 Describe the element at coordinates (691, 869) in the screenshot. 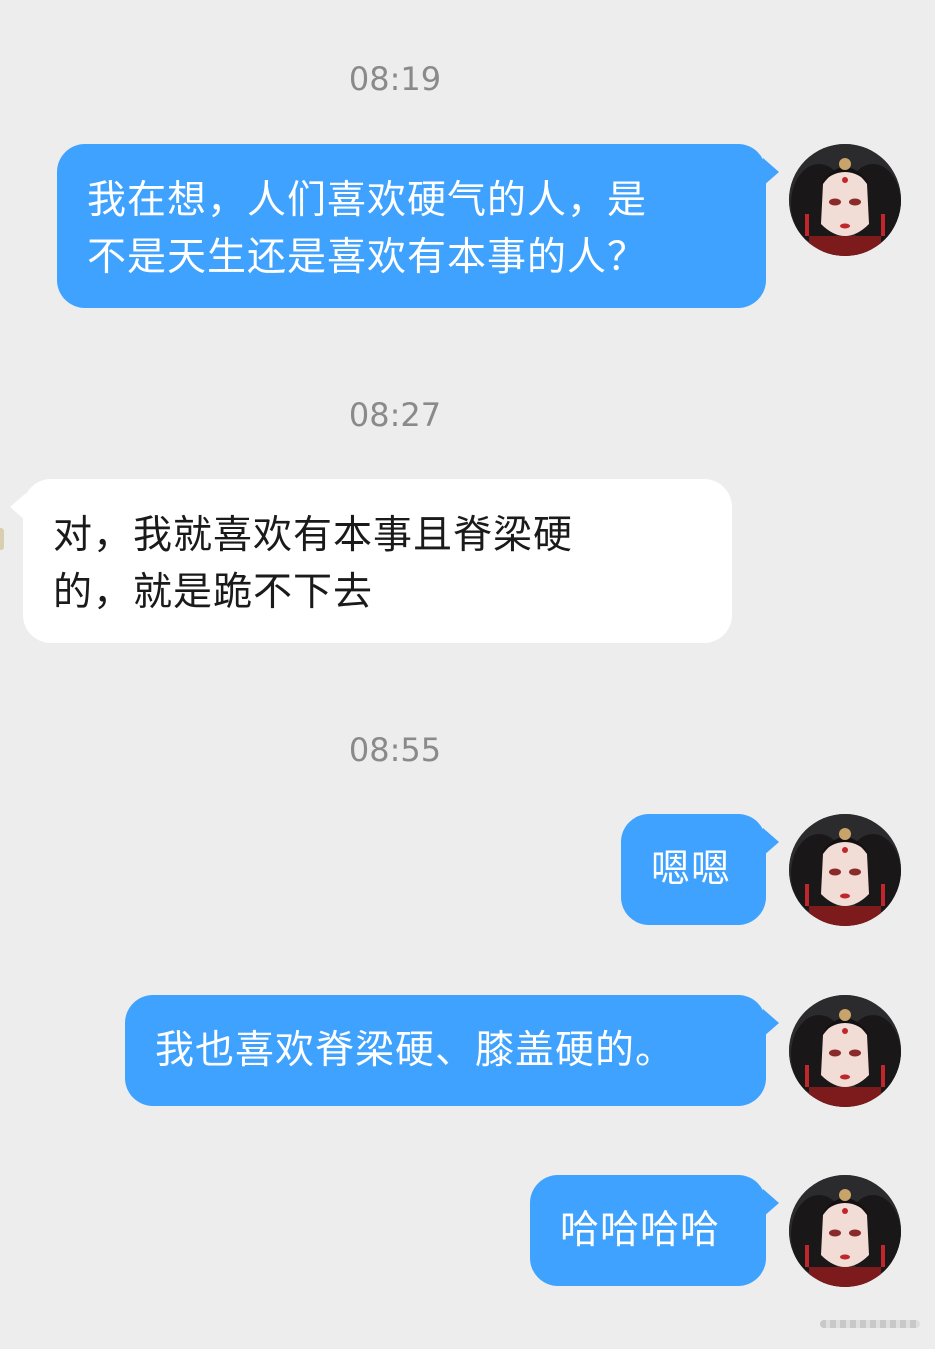

I see `message-text-line: 嗯嗯` at that location.